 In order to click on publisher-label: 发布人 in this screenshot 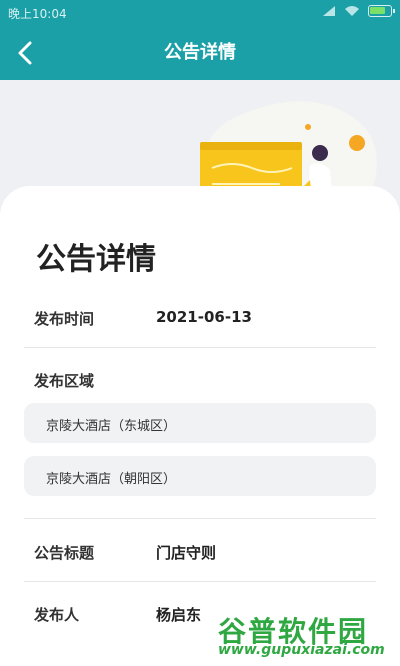, I will do `click(57, 615)`.